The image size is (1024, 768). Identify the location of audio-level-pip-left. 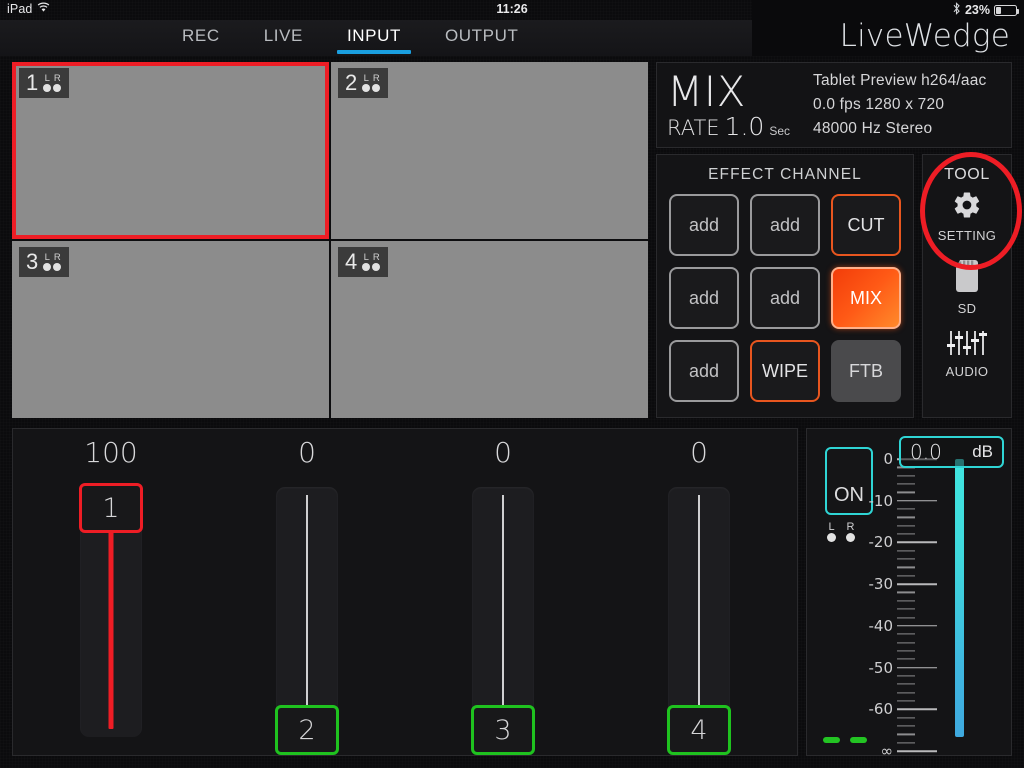
(831, 740).